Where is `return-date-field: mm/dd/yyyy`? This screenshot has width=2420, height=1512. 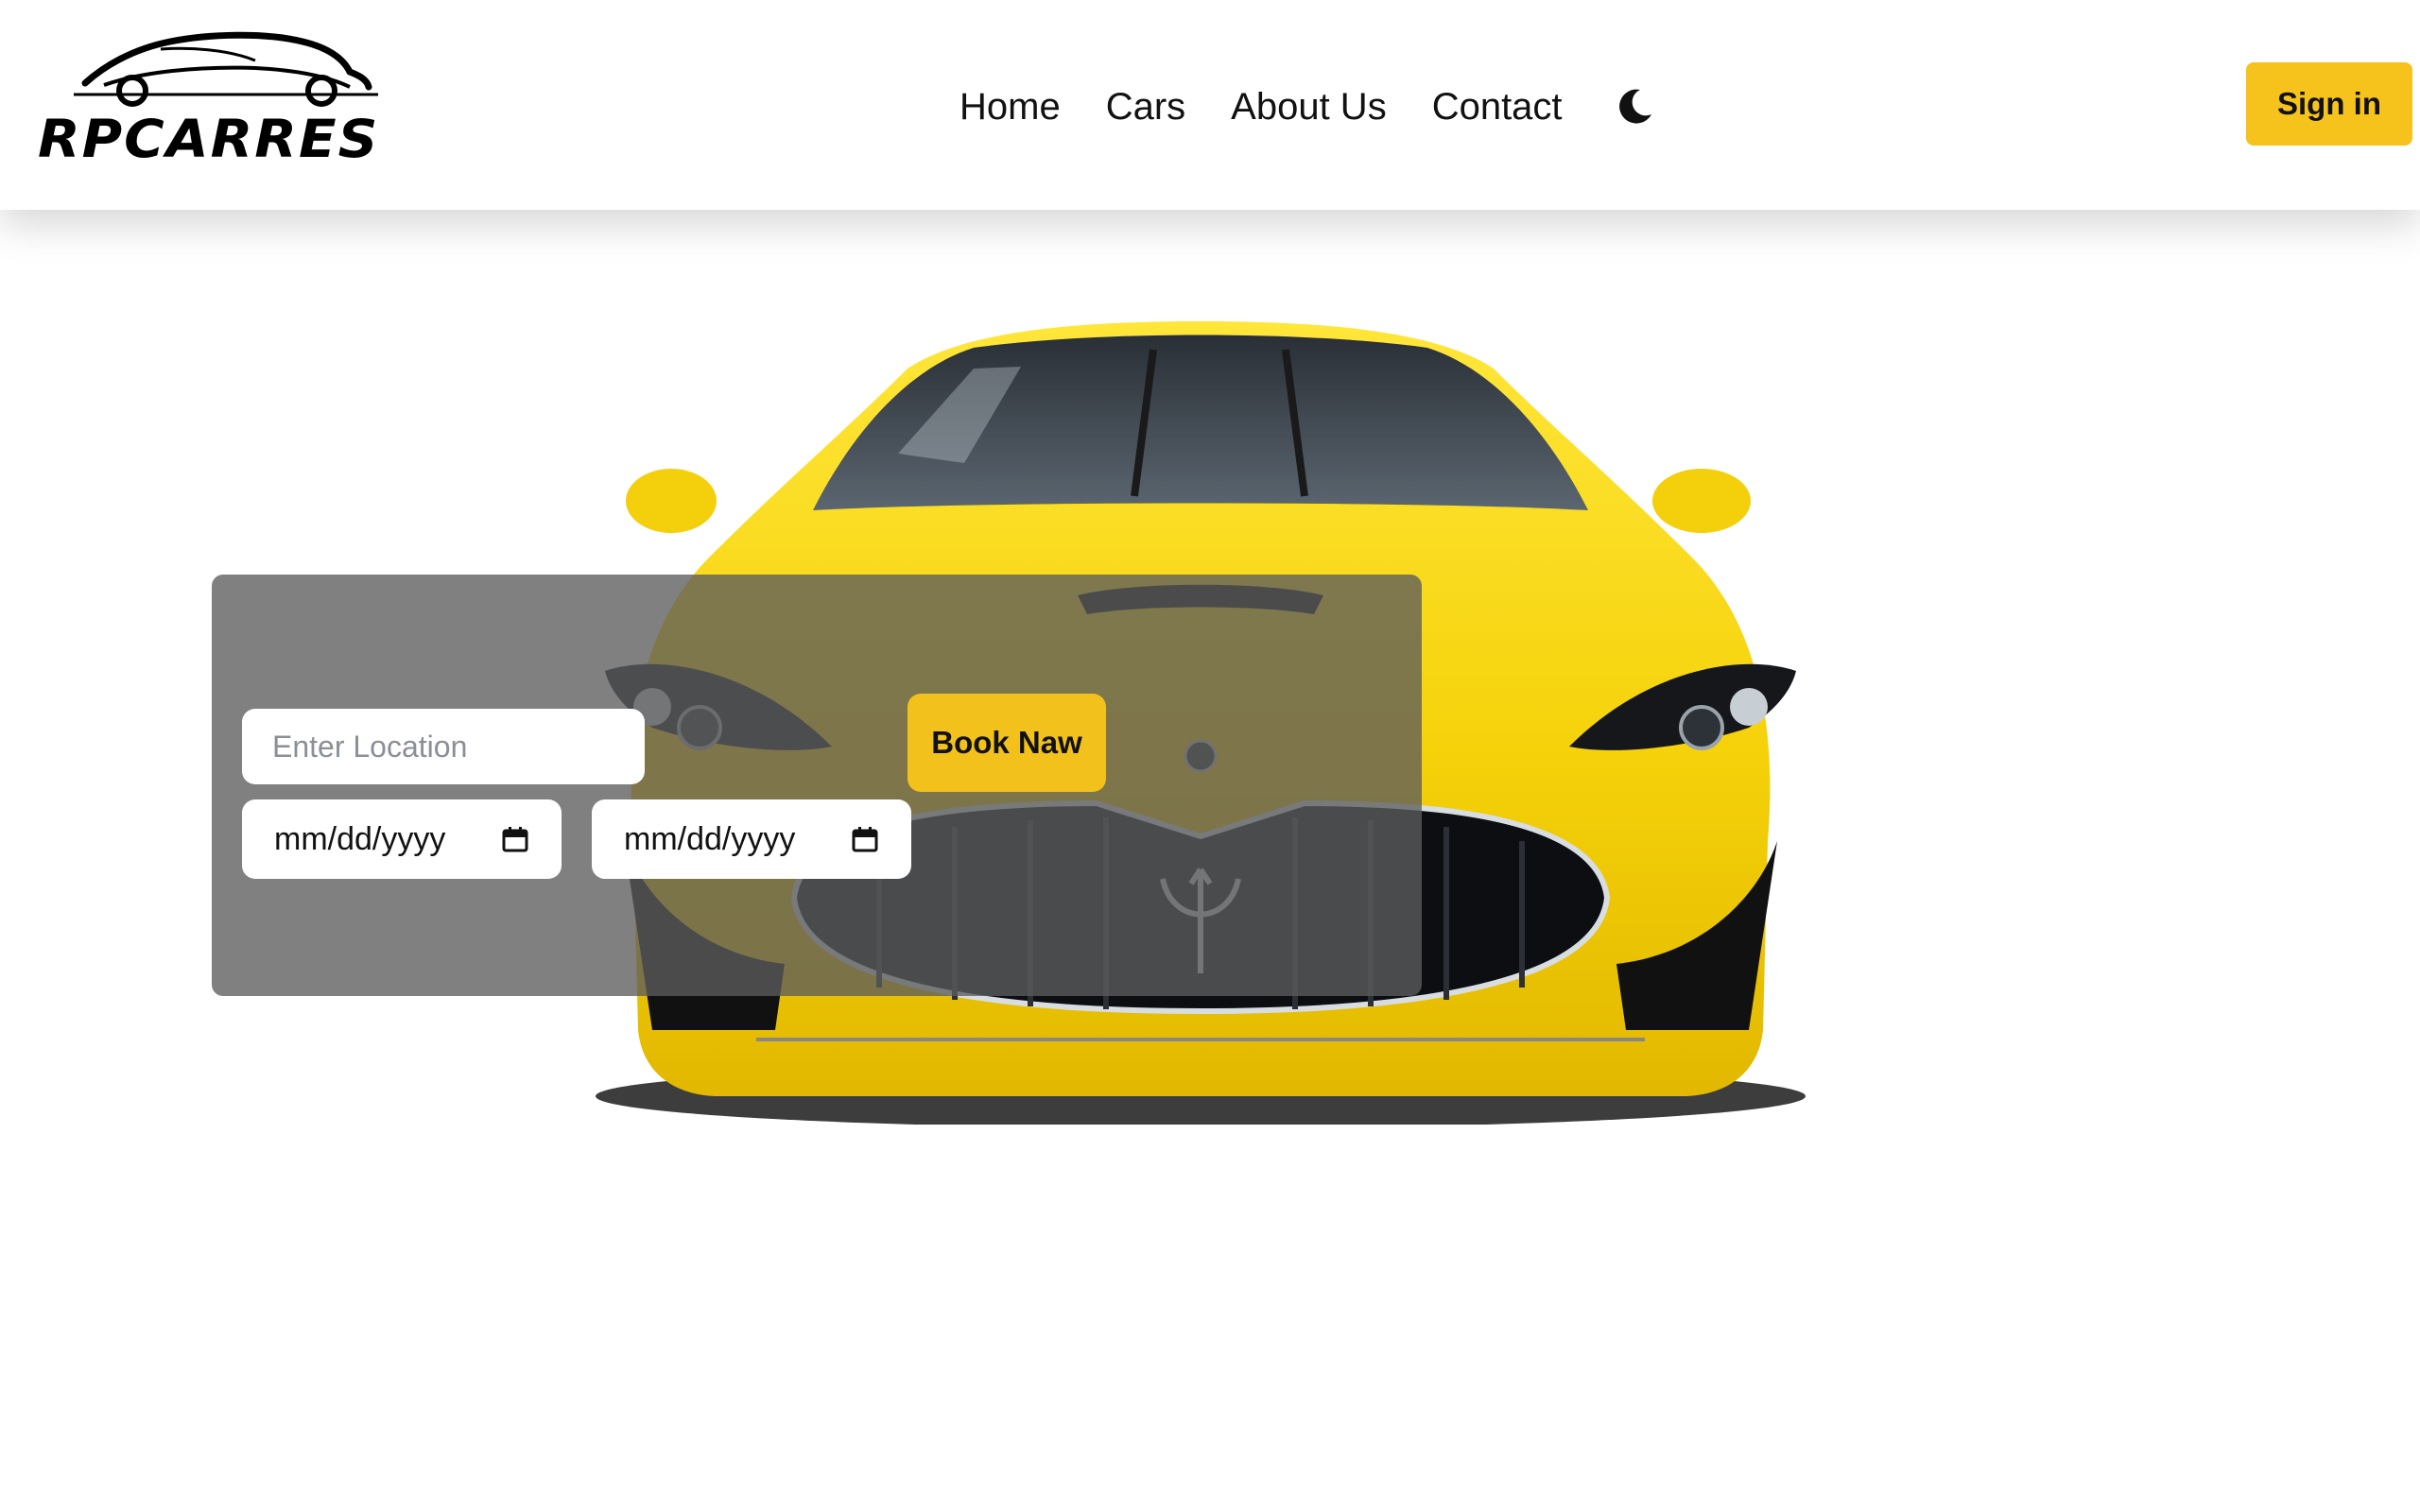
return-date-field: mm/dd/yyyy is located at coordinates (751, 839).